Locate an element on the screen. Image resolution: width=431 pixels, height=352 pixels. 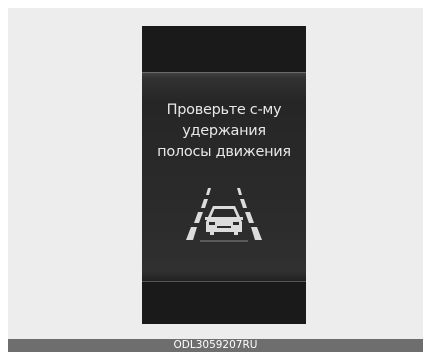
band-divider-top is located at coordinates (224, 72).